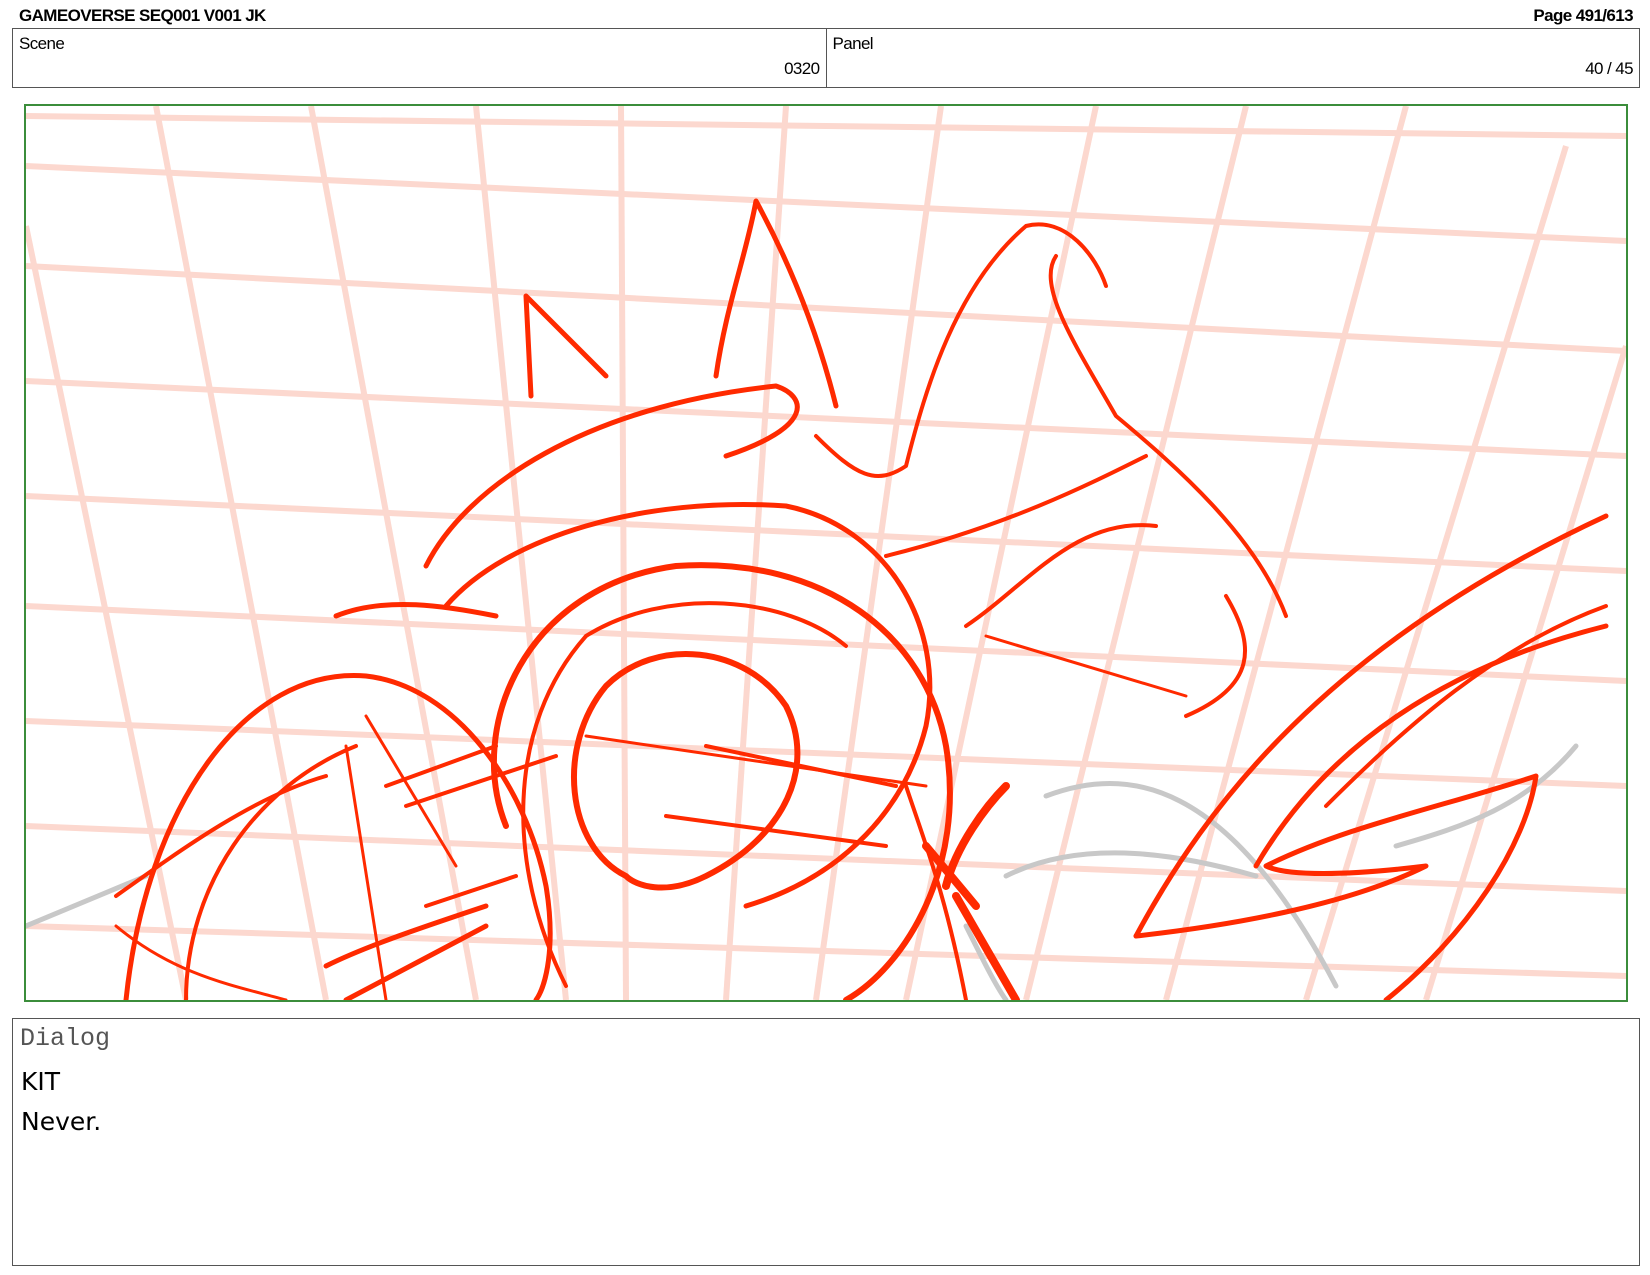 The width and height of the screenshot is (1650, 1275). What do you see at coordinates (853, 43) in the screenshot?
I see `panel-label: Panel` at bounding box center [853, 43].